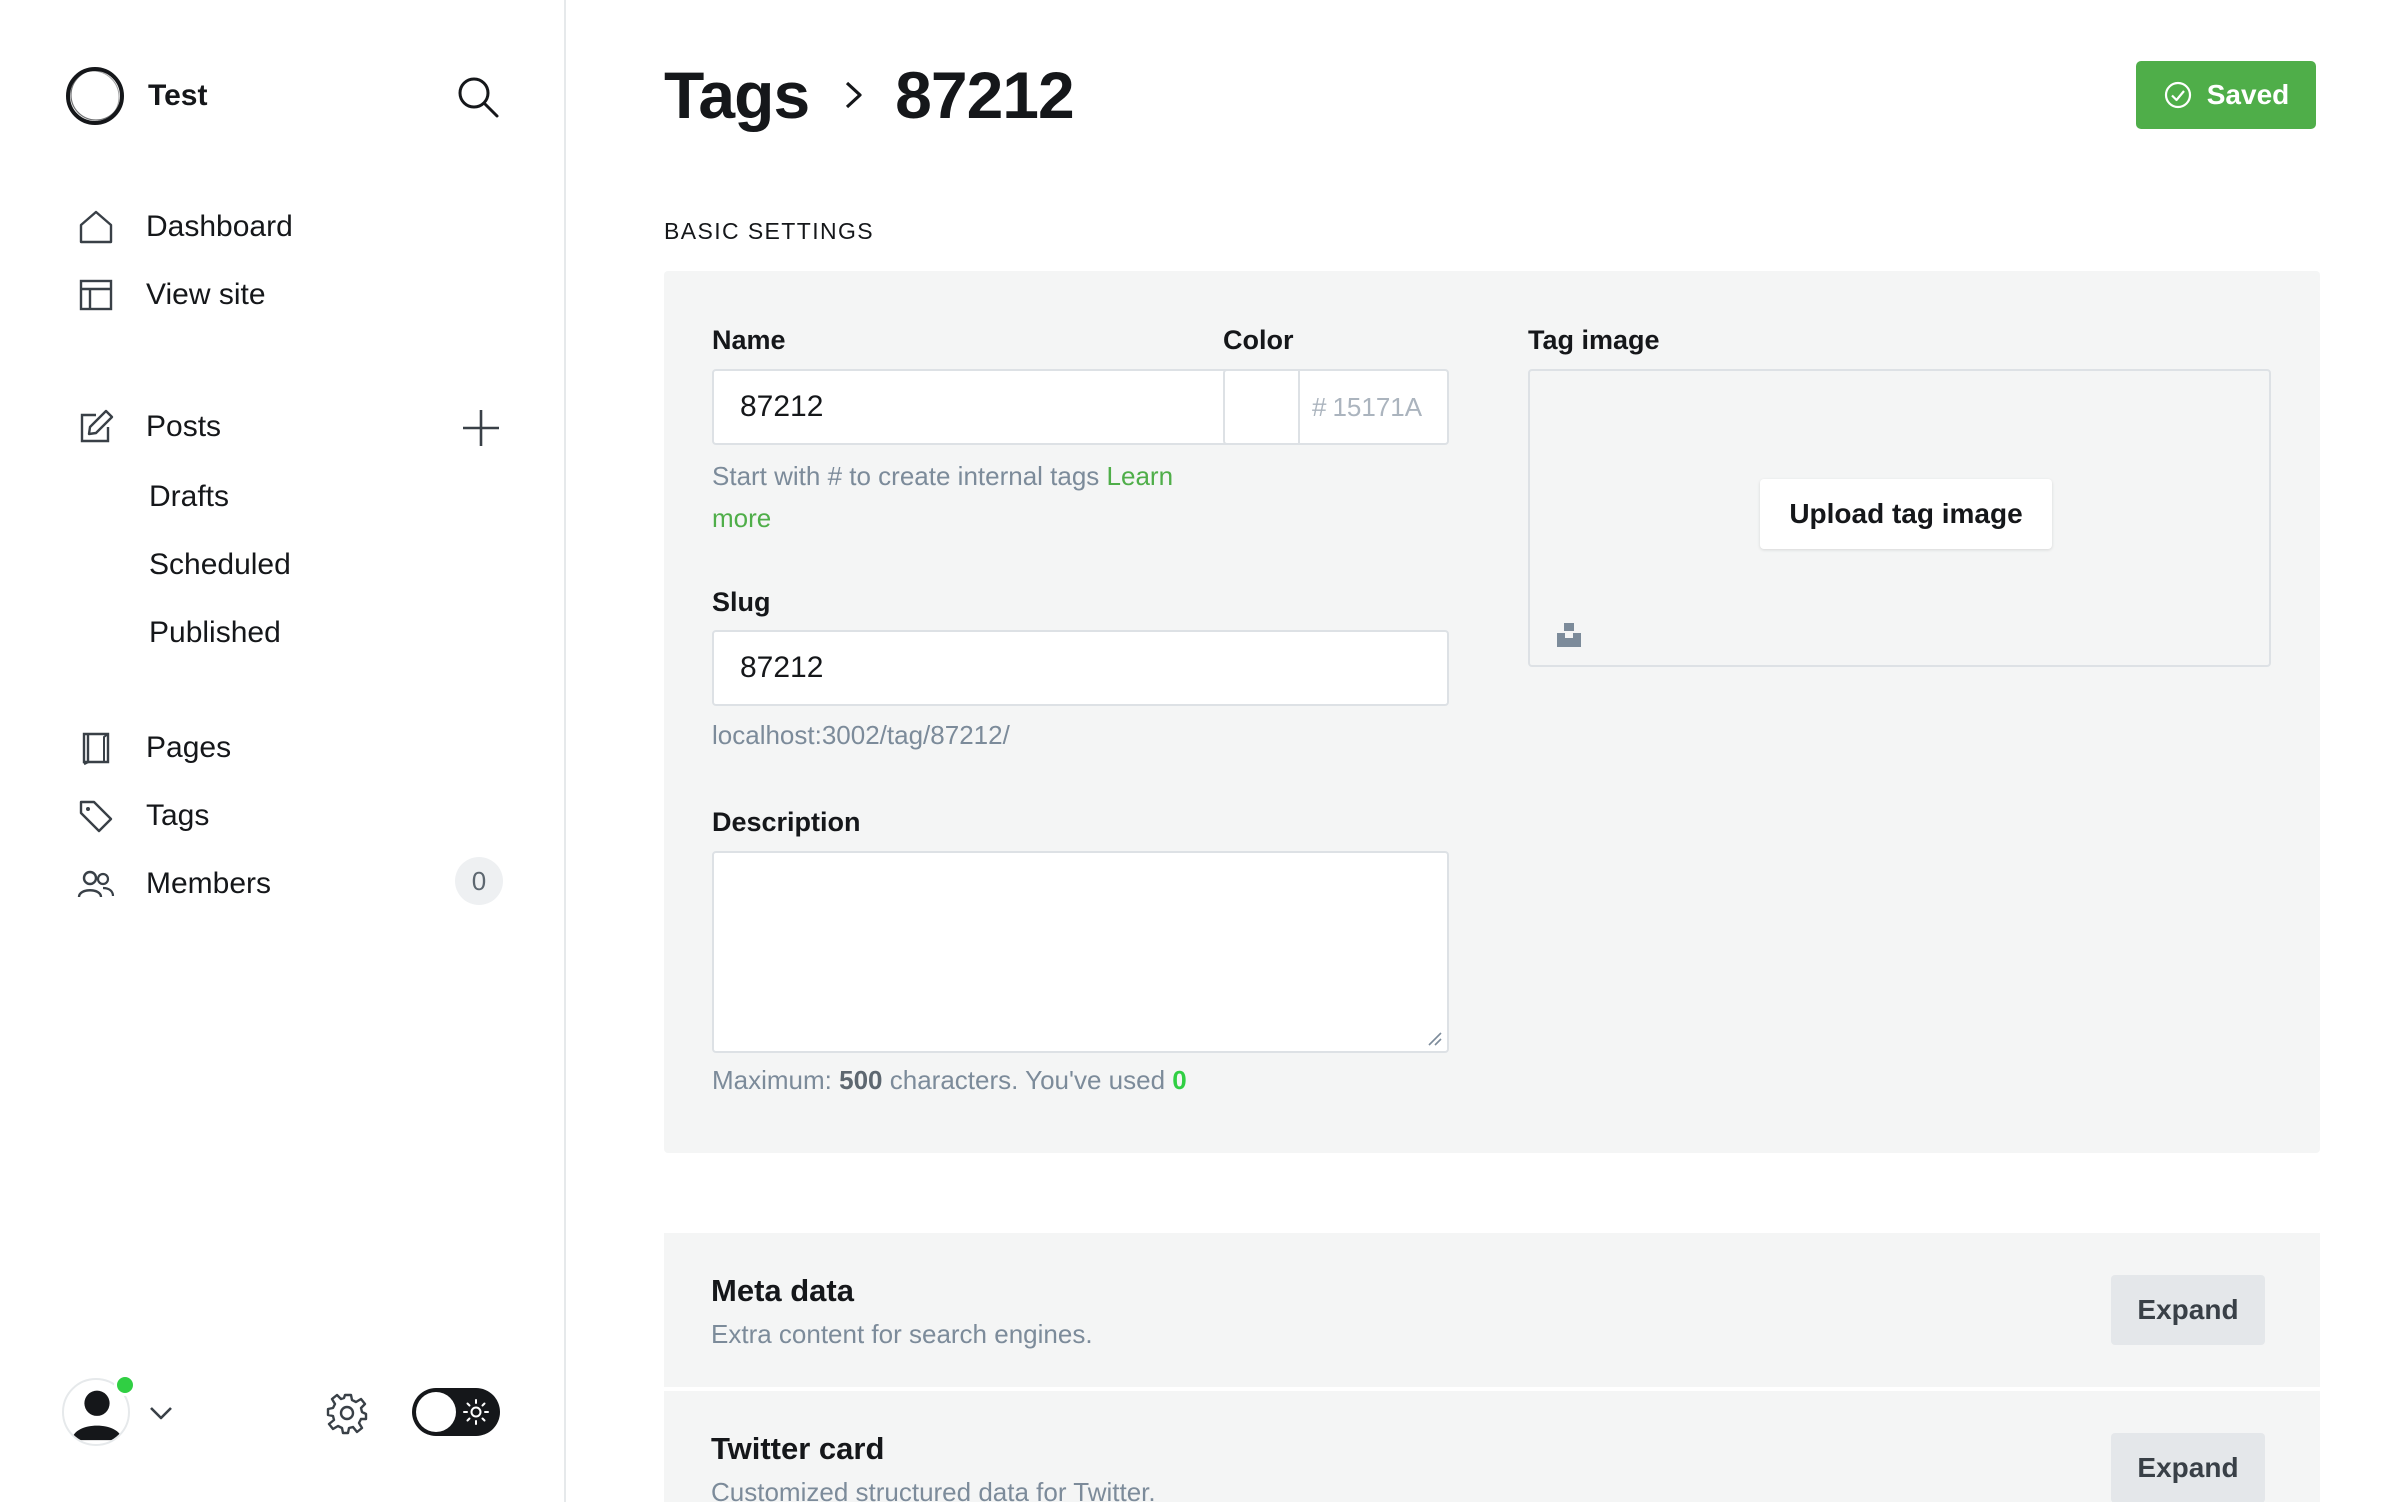  Describe the element at coordinates (2188, 1310) in the screenshot. I see `meta-data-expand-button: Expand` at that location.